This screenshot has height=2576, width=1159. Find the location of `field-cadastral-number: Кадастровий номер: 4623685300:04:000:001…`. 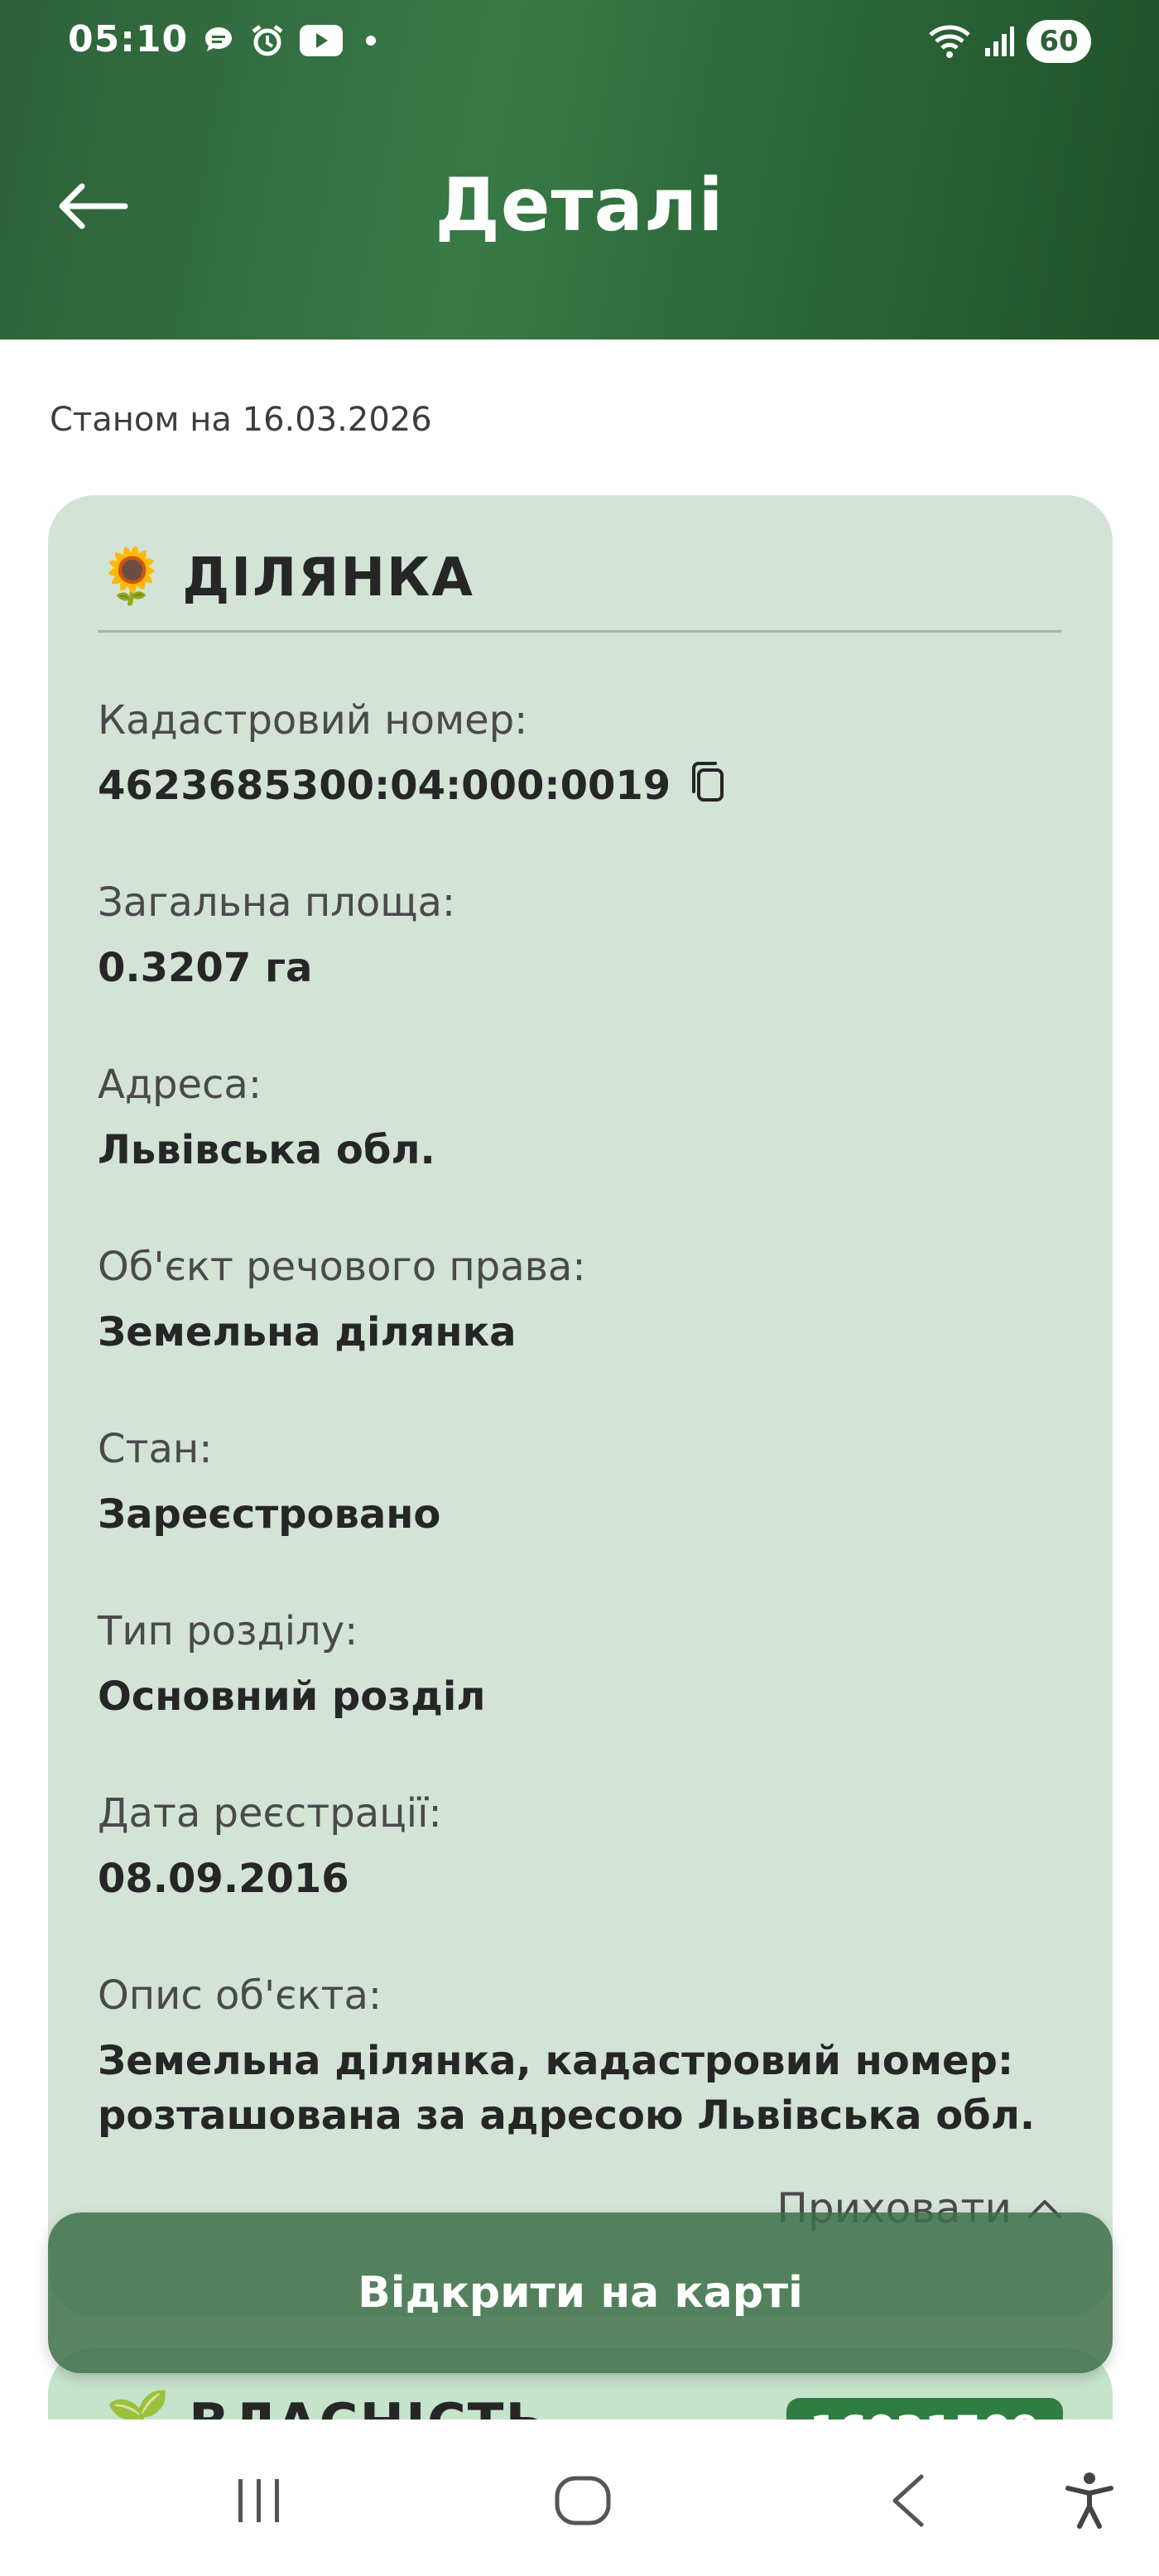

field-cadastral-number: Кадастровий номер: 4623685300:04:000:001… is located at coordinates (586, 755).